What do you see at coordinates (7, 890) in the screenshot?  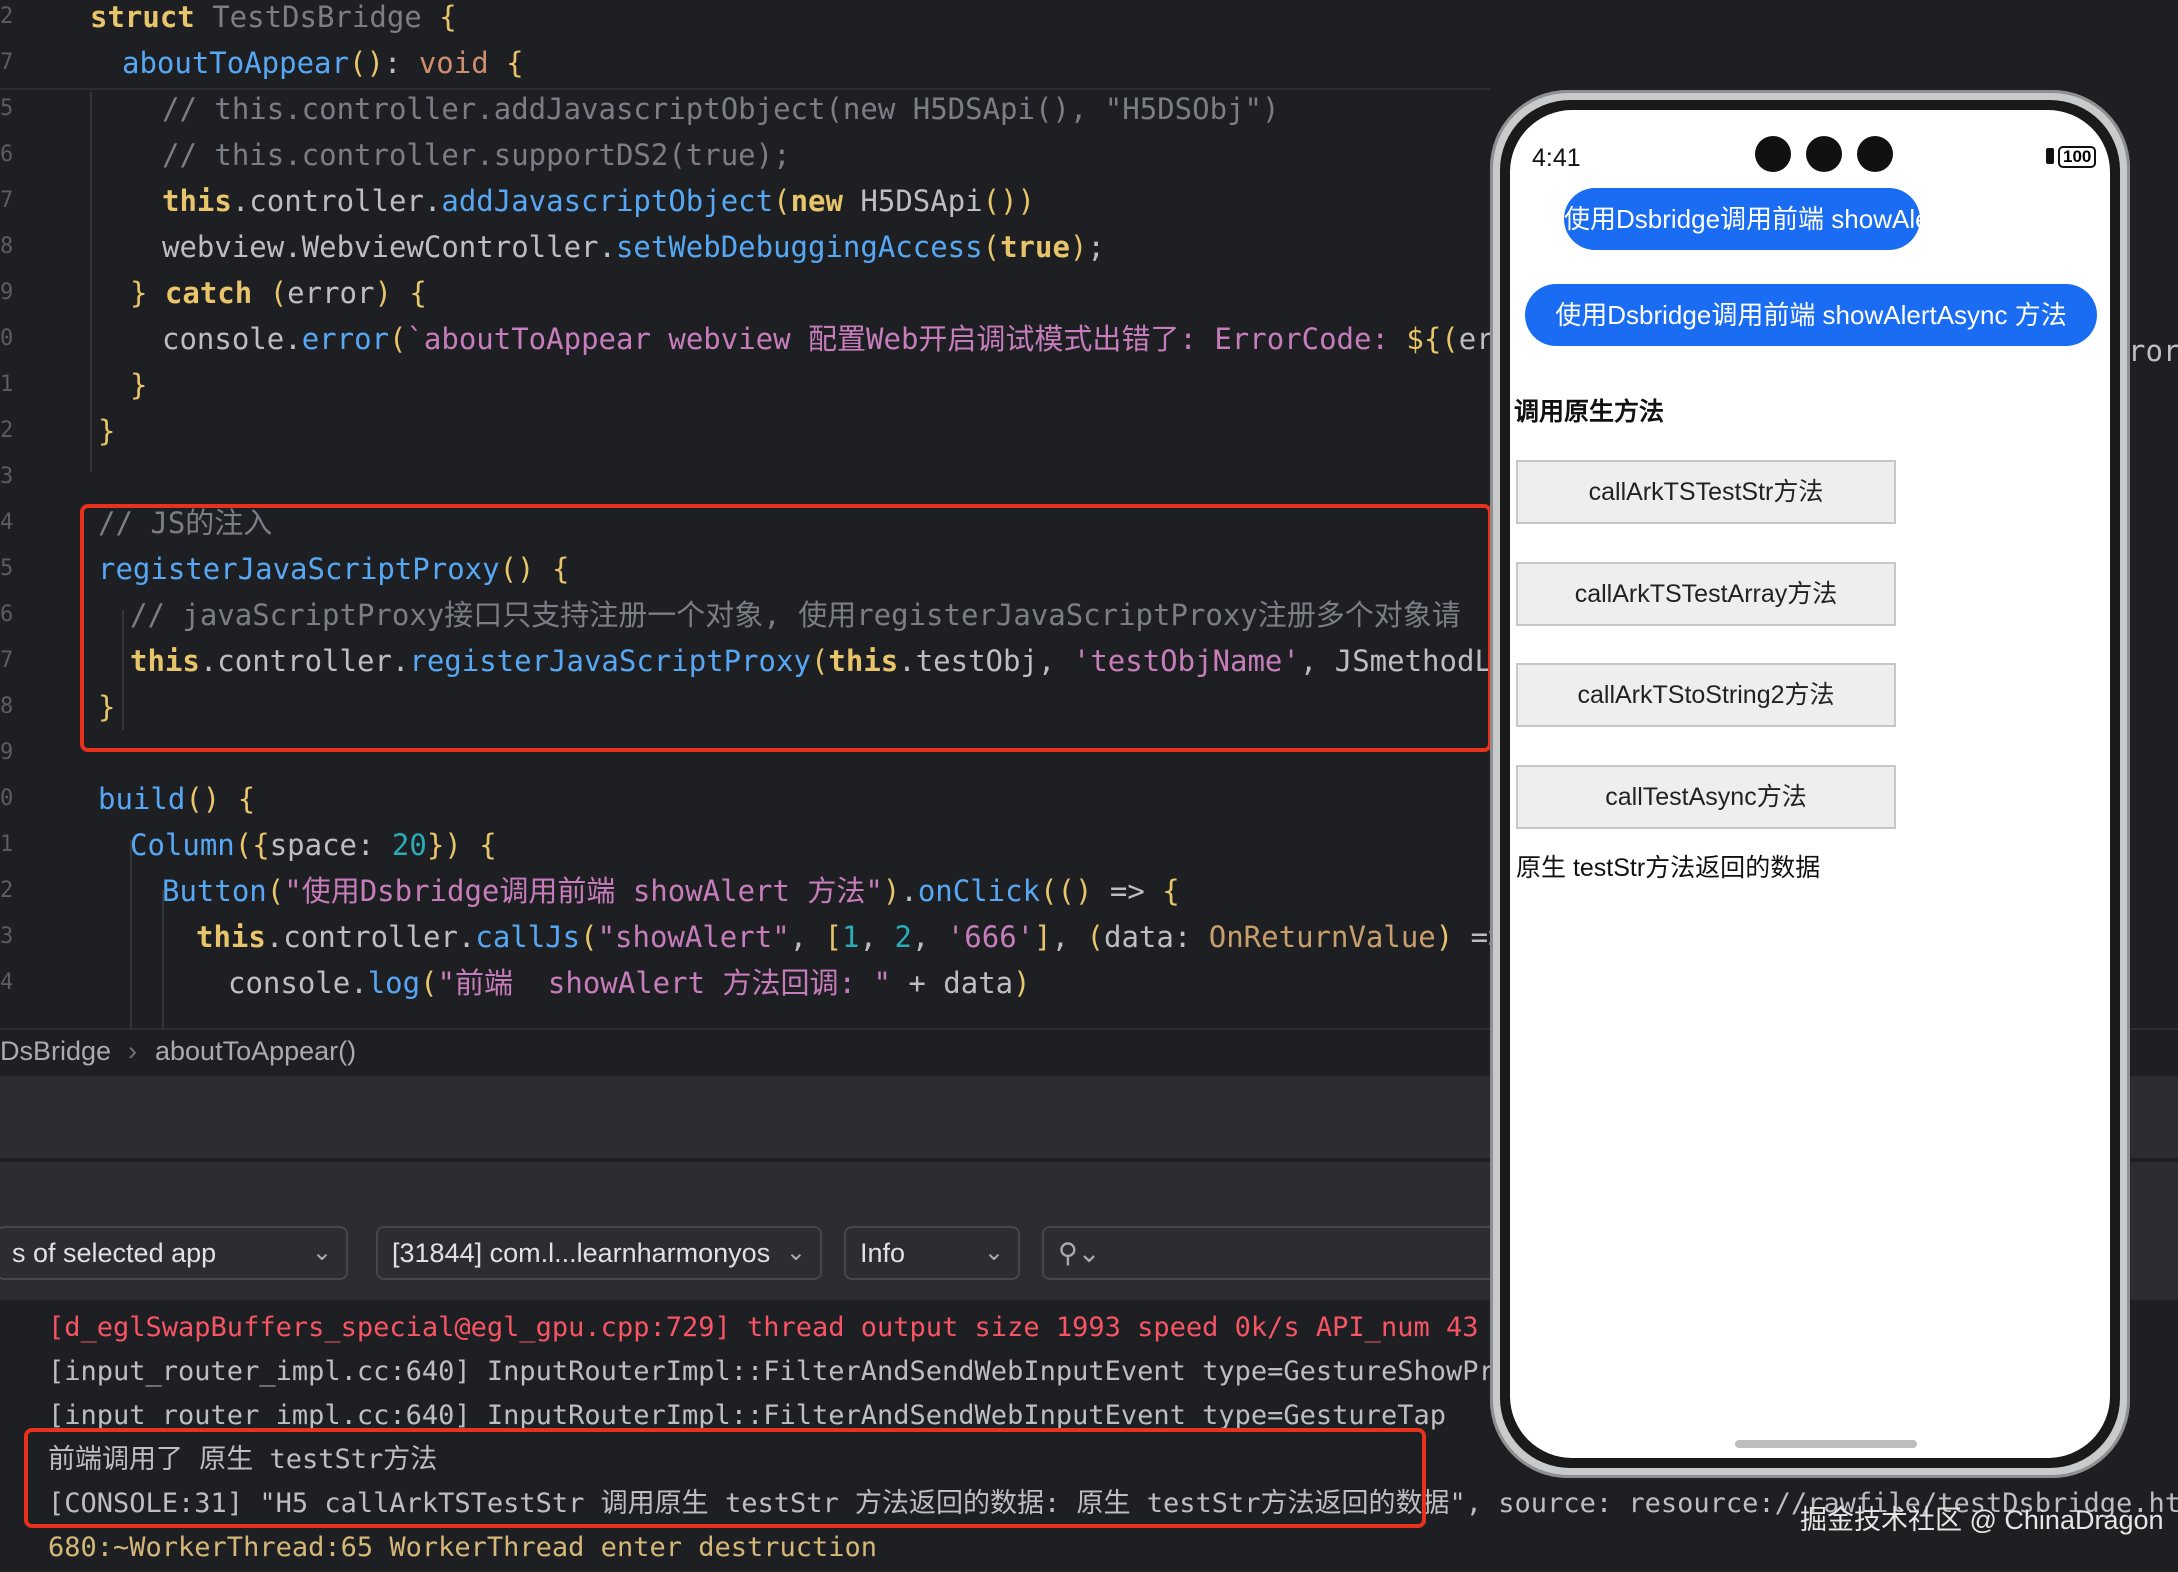 I see `line-number: 2` at bounding box center [7, 890].